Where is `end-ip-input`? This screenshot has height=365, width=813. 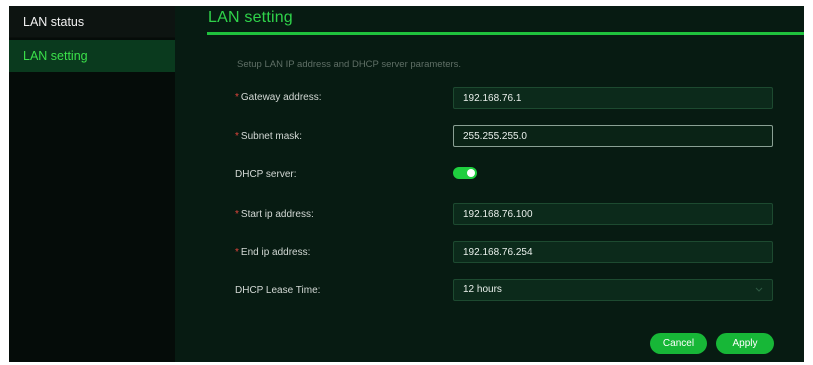
end-ip-input is located at coordinates (613, 252).